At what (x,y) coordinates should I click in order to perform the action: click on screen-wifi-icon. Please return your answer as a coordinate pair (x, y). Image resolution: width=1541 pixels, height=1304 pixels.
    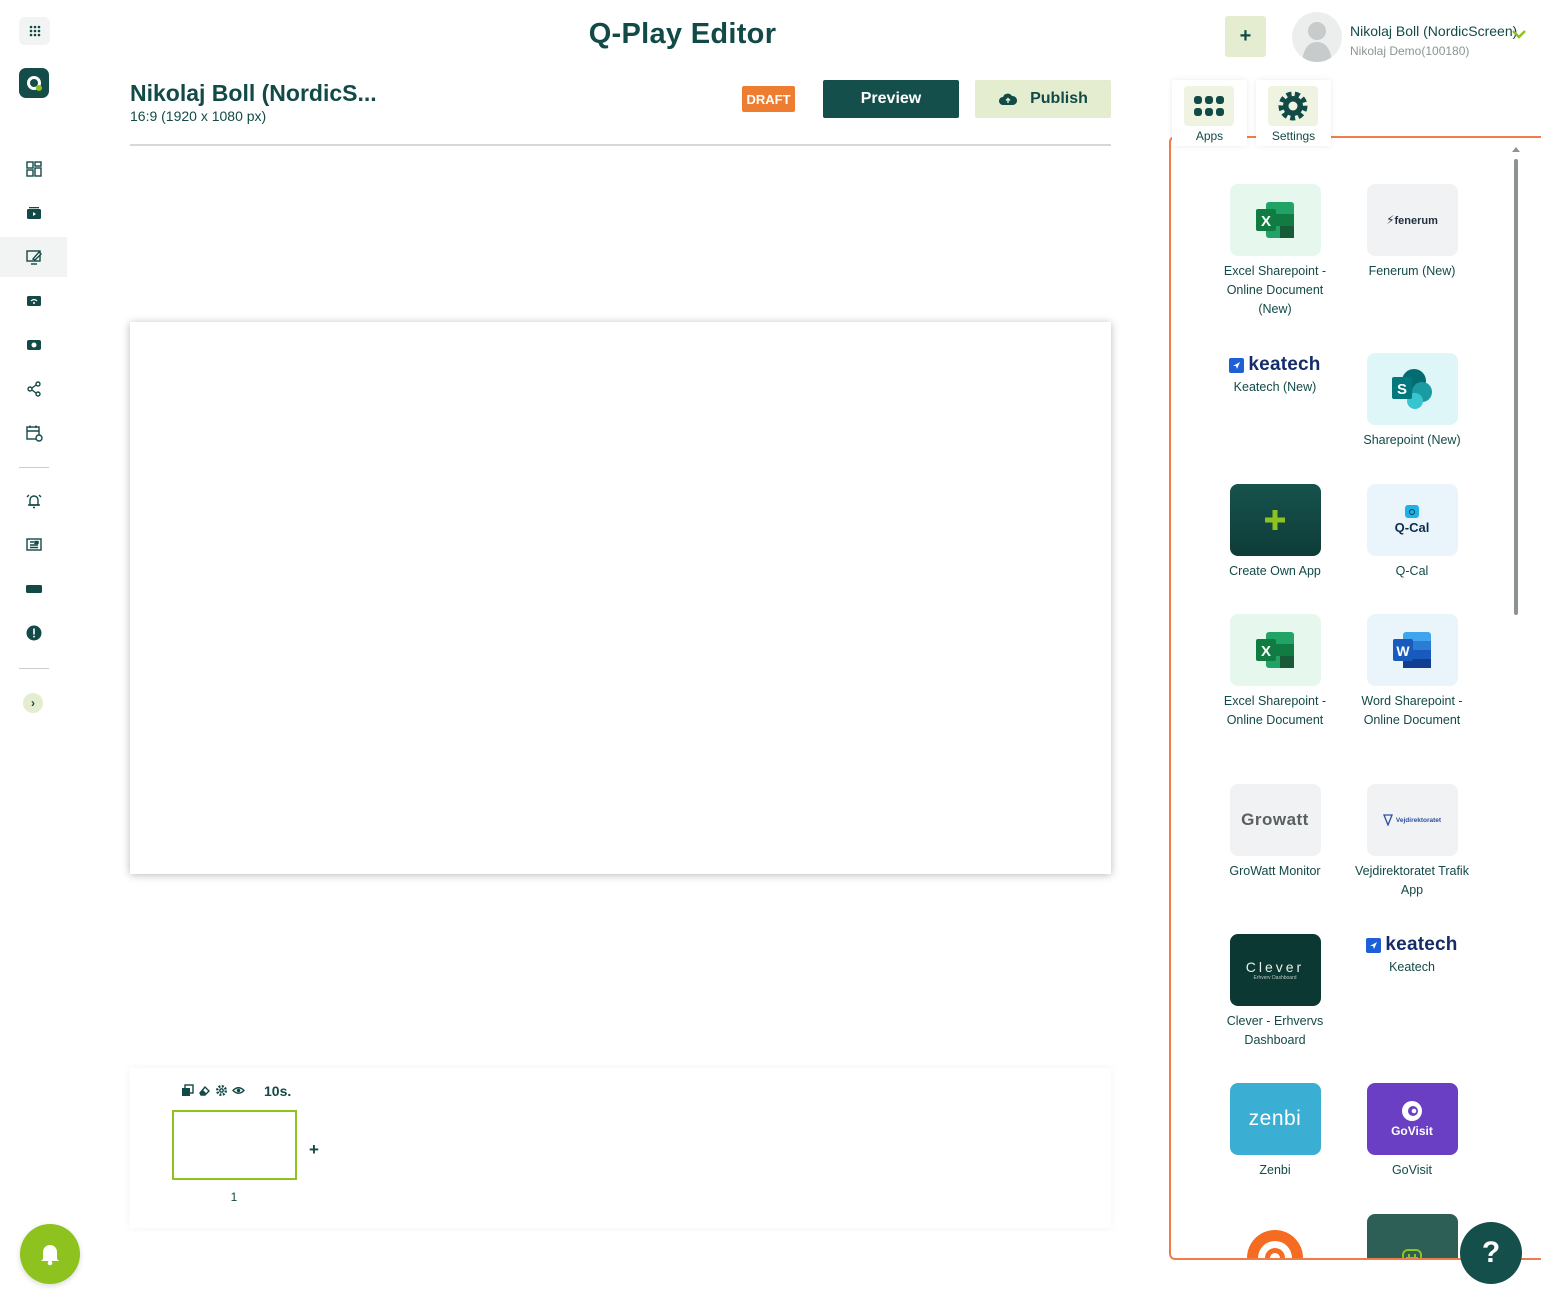
    Looking at the image, I should click on (33, 301).